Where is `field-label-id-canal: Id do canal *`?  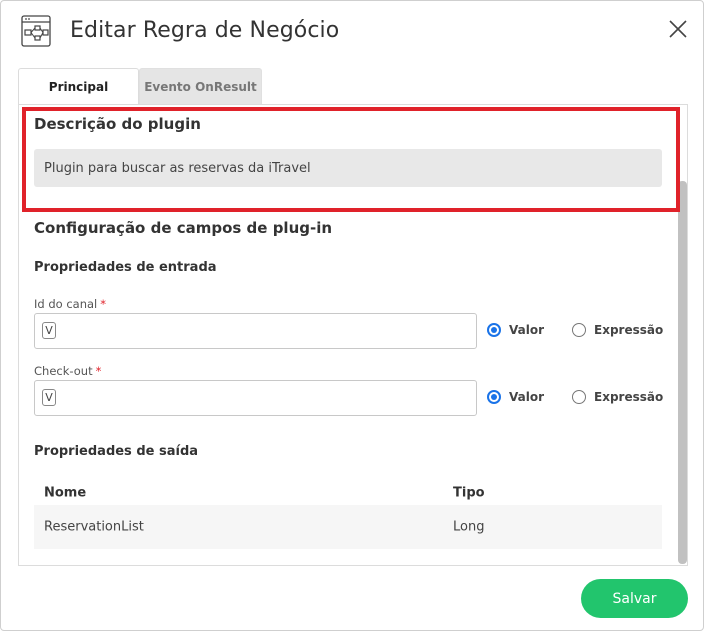
field-label-id-canal: Id do canal * is located at coordinates (70, 304).